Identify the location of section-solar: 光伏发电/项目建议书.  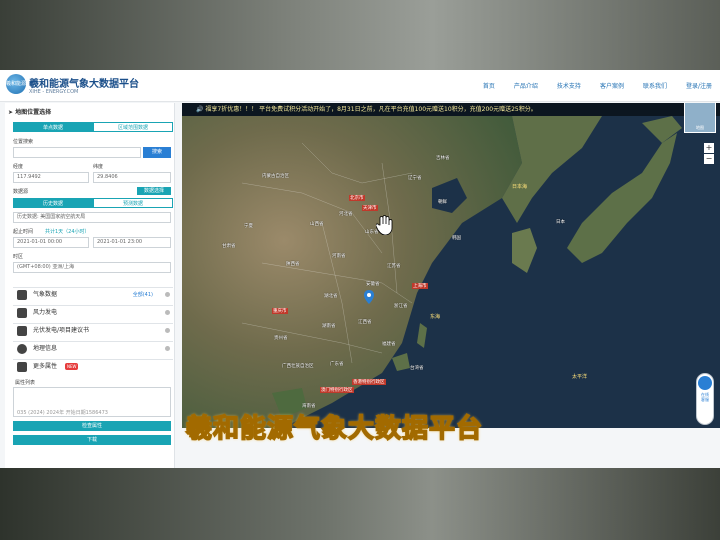
(93, 330).